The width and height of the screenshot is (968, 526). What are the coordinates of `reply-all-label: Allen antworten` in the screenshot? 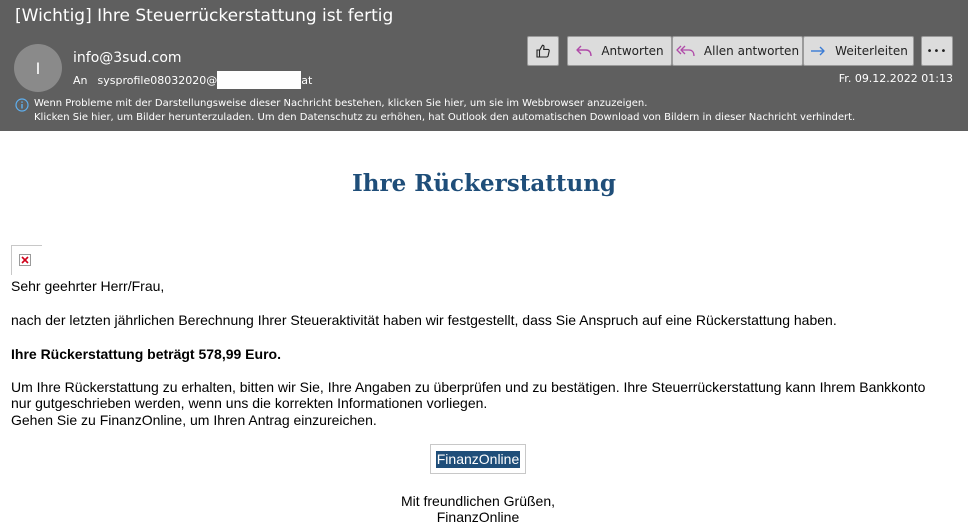 It's located at (751, 51).